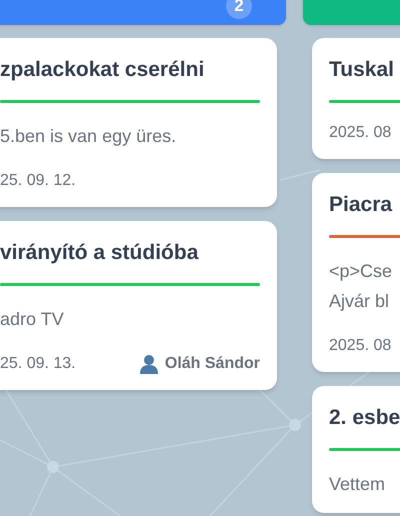  Describe the element at coordinates (359, 301) in the screenshot. I see `card-description: Ajvár bl` at that location.